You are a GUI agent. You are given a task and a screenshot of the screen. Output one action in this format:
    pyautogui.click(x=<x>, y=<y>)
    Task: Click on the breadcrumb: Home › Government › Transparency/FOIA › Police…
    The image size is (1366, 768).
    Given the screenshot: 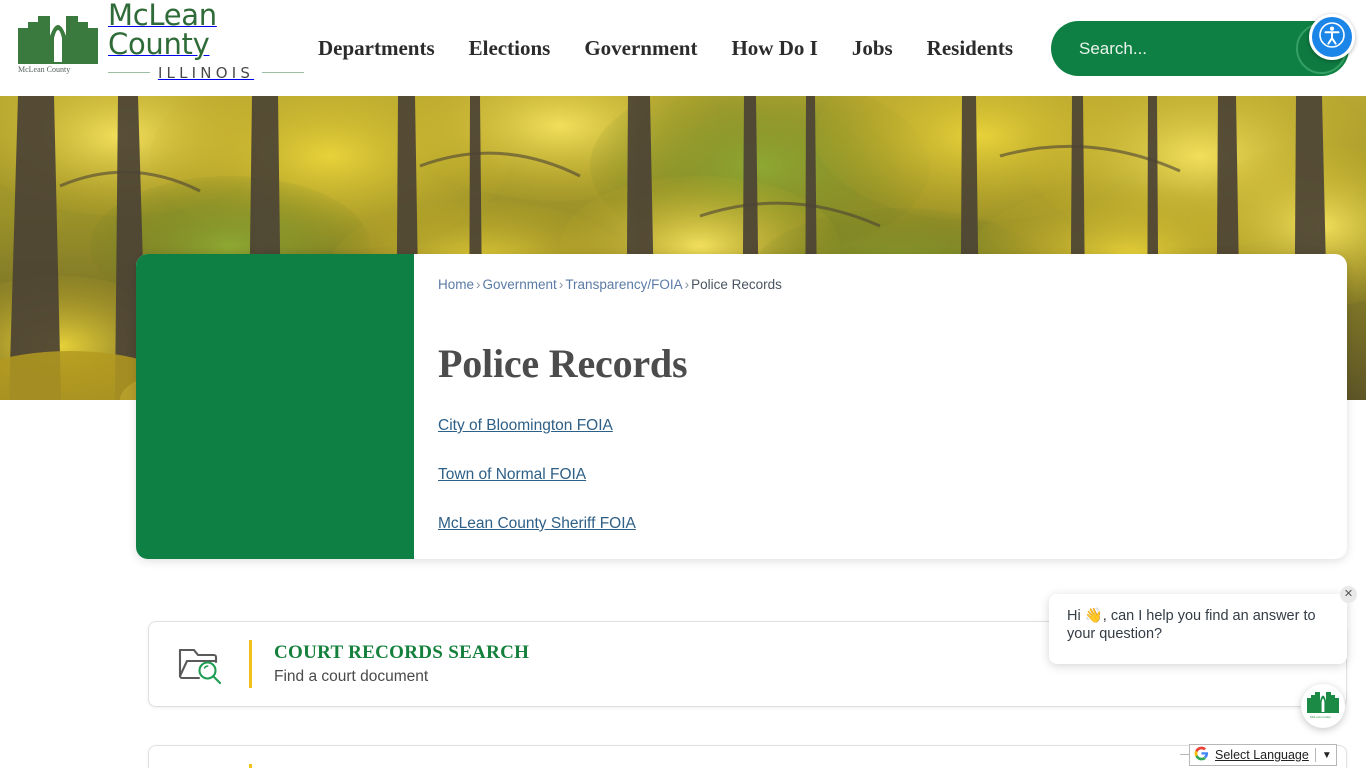 What is the action you would take?
    pyautogui.click(x=883, y=285)
    